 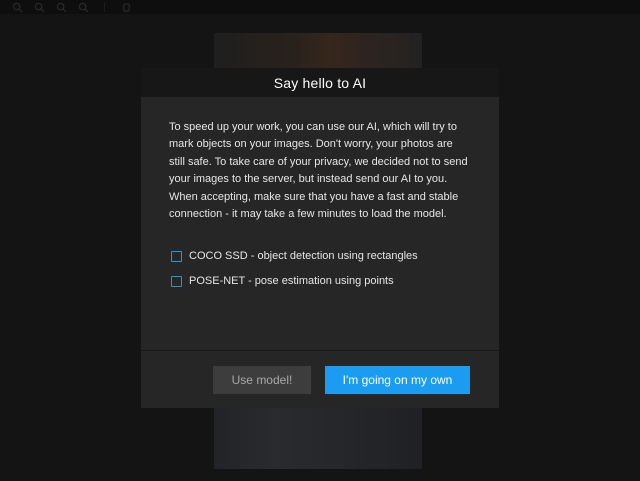 What do you see at coordinates (176, 256) in the screenshot?
I see `coco-ssd-checkbox` at bounding box center [176, 256].